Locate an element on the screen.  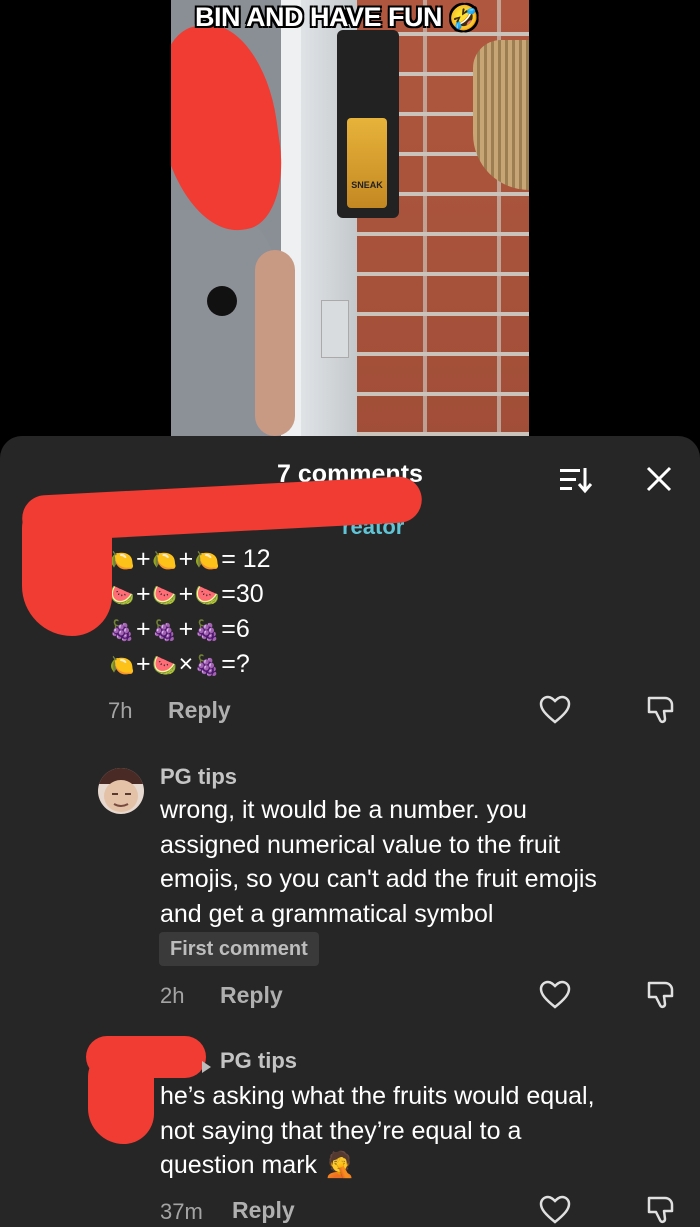
microphone is located at coordinates (222, 301).